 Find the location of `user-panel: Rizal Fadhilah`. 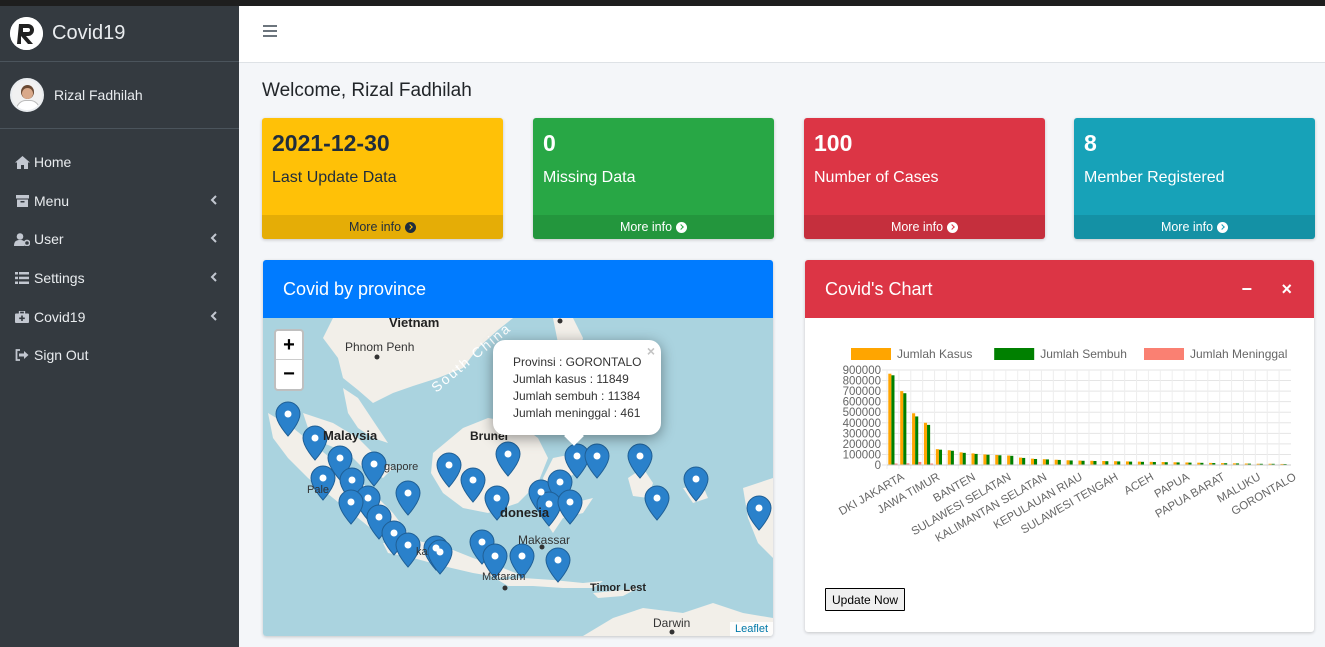

user-panel: Rizal Fadhilah is located at coordinates (119, 95).